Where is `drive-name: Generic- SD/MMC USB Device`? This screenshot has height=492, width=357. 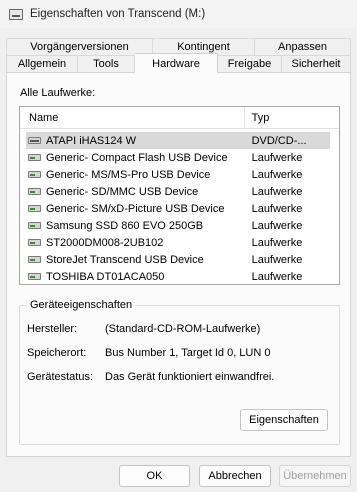
drive-name: Generic- SD/MMC USB Device is located at coordinates (122, 191).